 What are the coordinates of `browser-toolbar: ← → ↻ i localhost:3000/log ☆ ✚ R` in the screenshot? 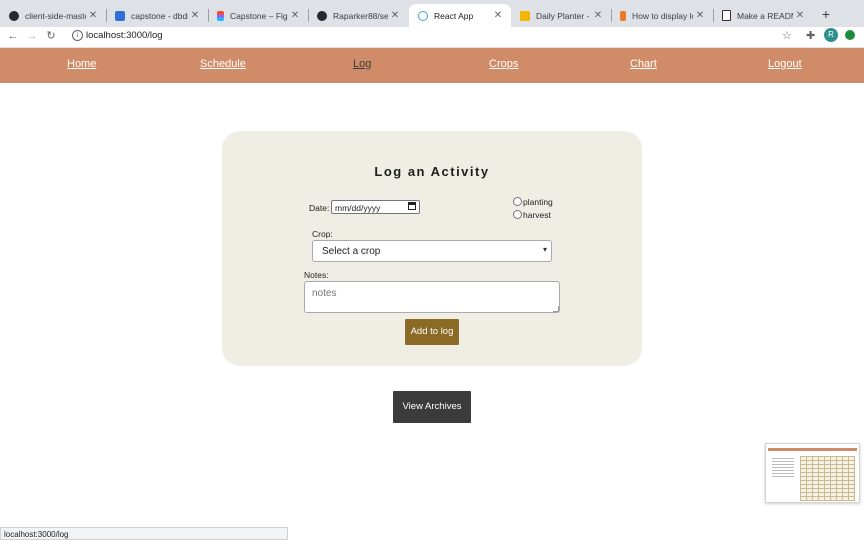 It's located at (432, 37).